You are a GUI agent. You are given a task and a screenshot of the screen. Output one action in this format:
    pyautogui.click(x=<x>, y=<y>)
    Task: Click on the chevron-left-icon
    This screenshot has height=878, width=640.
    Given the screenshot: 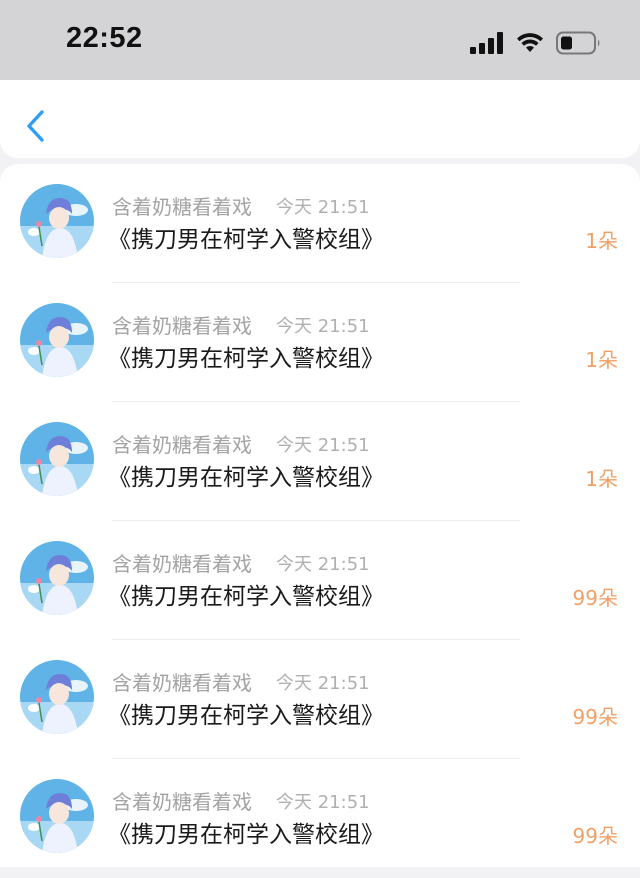 What is the action you would take?
    pyautogui.click(x=35, y=126)
    